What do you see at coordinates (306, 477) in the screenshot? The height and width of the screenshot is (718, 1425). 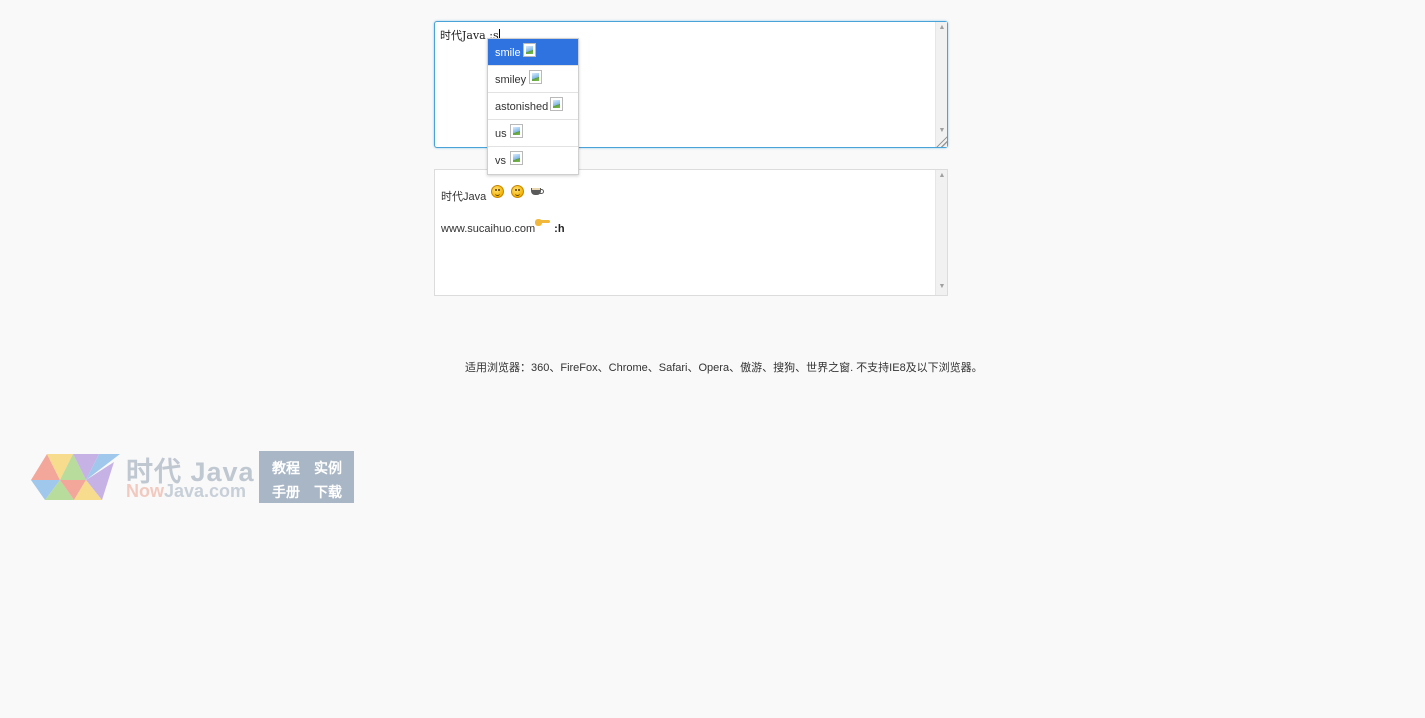 I see `logo-menu-box: 教程 实例 手册 下载` at bounding box center [306, 477].